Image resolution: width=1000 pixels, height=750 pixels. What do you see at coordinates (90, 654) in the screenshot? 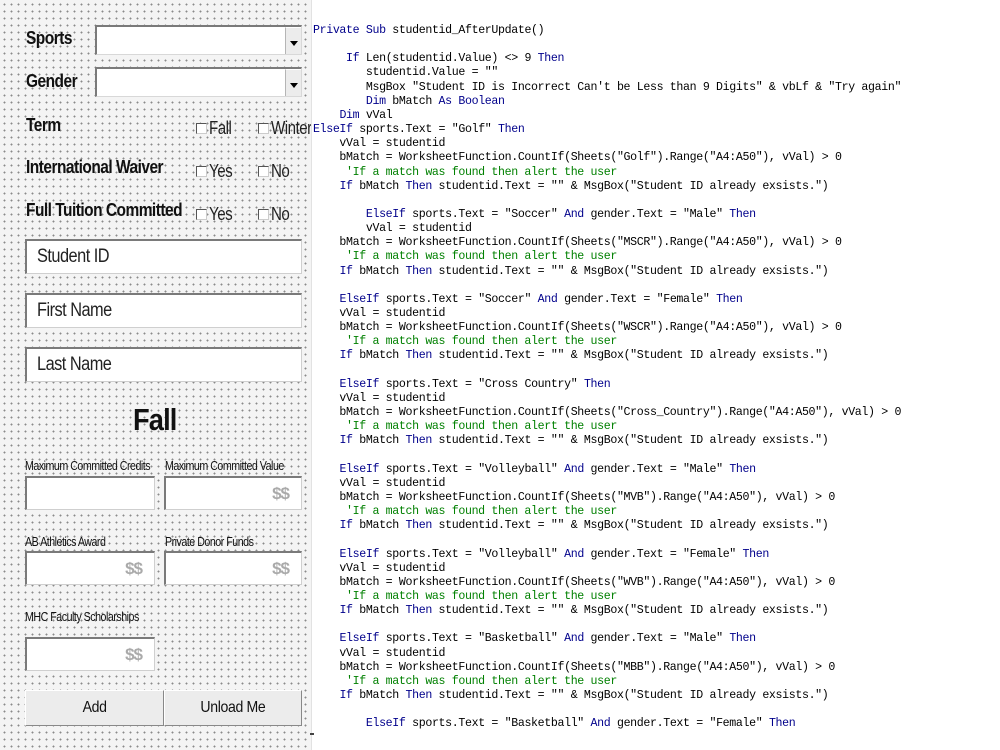
I see `faculty-scholarships-field: $$` at bounding box center [90, 654].